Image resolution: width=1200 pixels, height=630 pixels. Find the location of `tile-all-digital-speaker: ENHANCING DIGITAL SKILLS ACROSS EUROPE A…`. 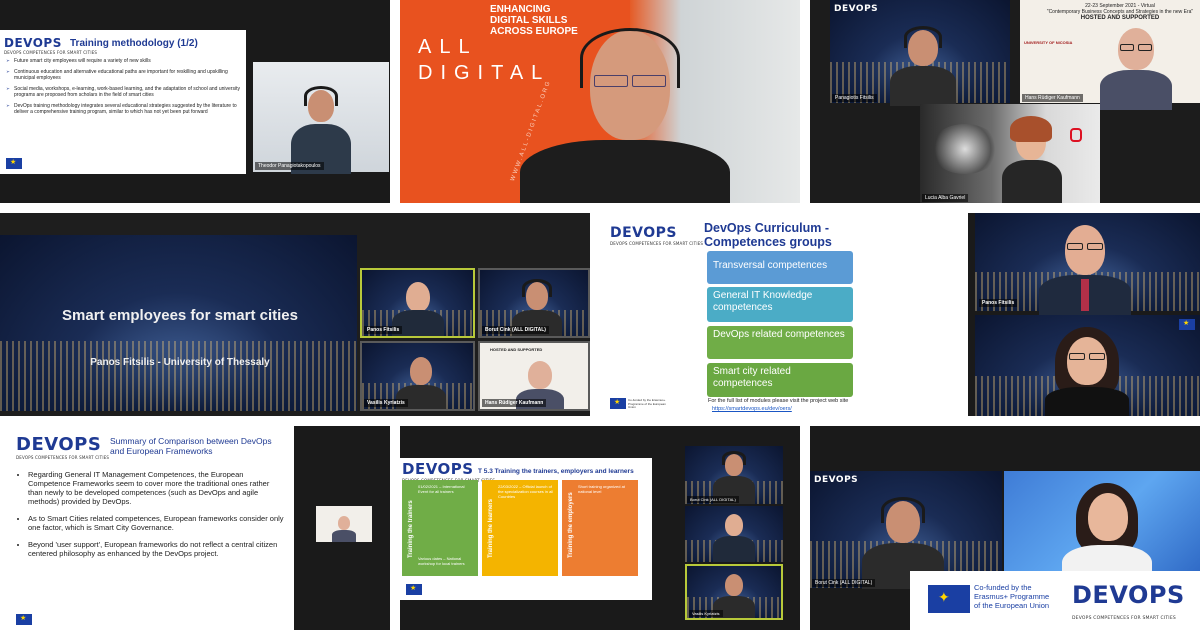

tile-all-digital-speaker: ENHANCING DIGITAL SKILLS ACROSS EUROPE A… is located at coordinates (600, 101).